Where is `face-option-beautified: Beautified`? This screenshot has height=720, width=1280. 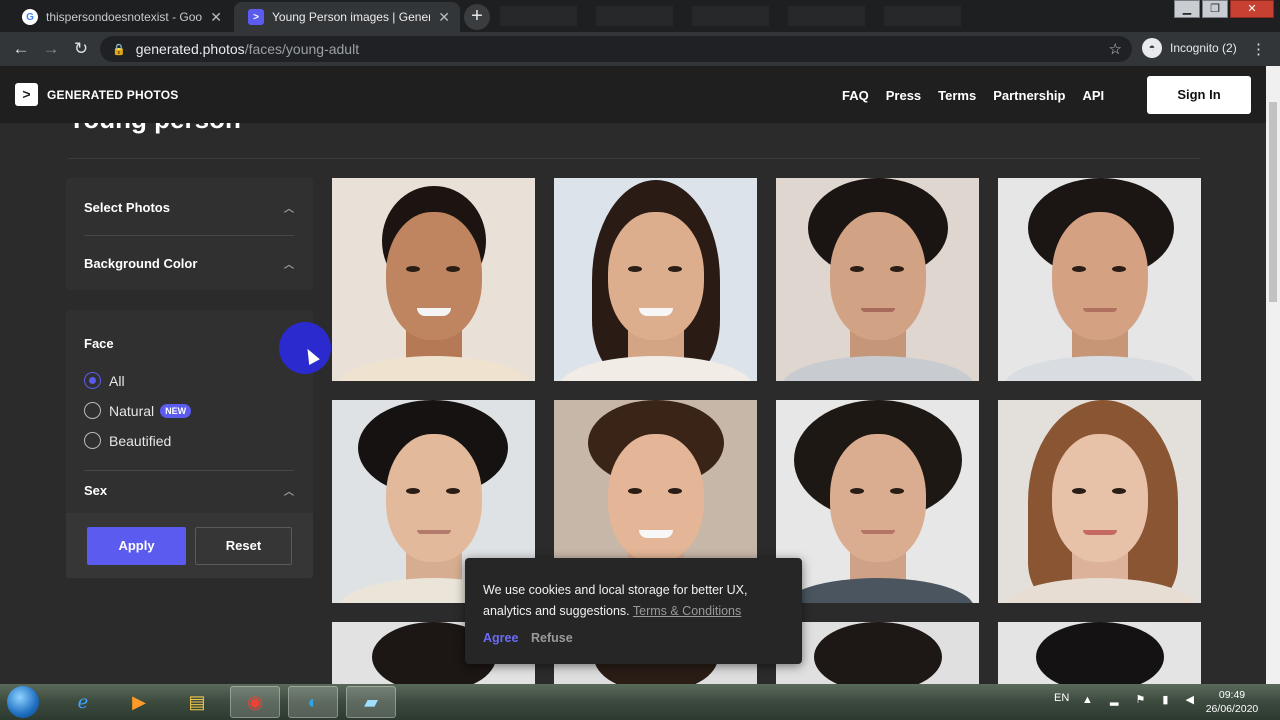 face-option-beautified: Beautified is located at coordinates (127, 440).